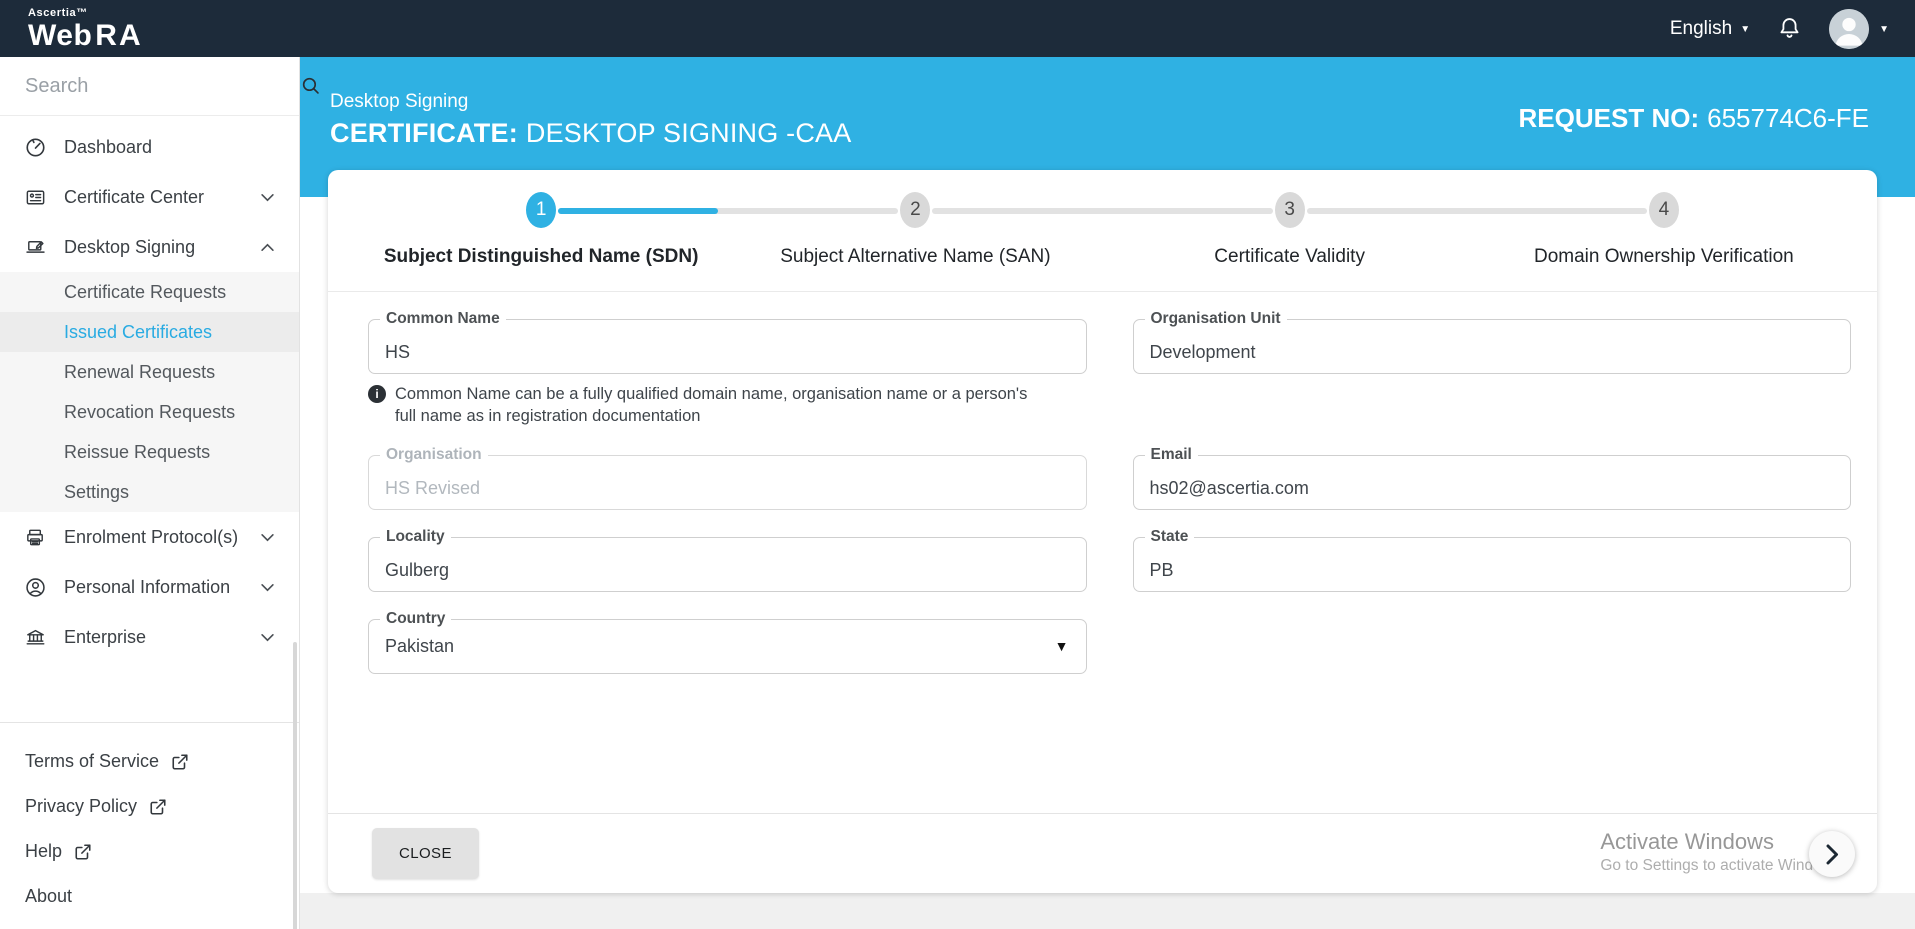 Image resolution: width=1915 pixels, height=929 pixels. What do you see at coordinates (97, 491) in the screenshot?
I see `submenu-item-label: Settings` at bounding box center [97, 491].